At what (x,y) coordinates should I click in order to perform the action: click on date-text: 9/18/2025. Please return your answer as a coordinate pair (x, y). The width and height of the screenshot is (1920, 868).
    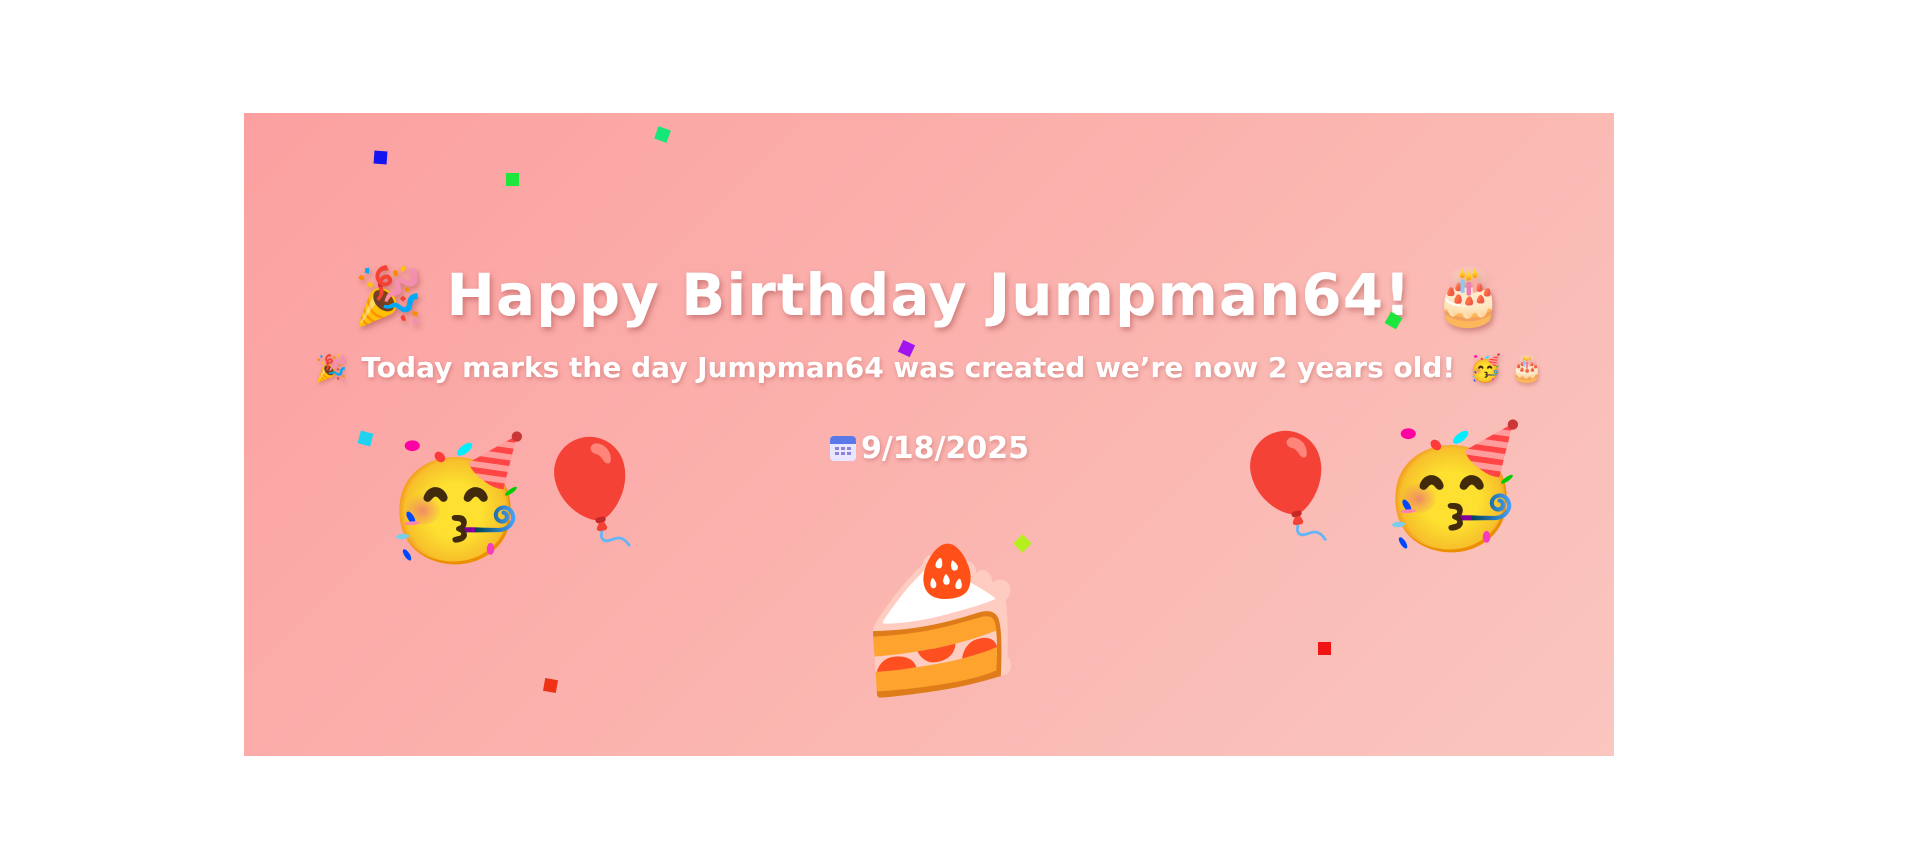
    Looking at the image, I should click on (945, 448).